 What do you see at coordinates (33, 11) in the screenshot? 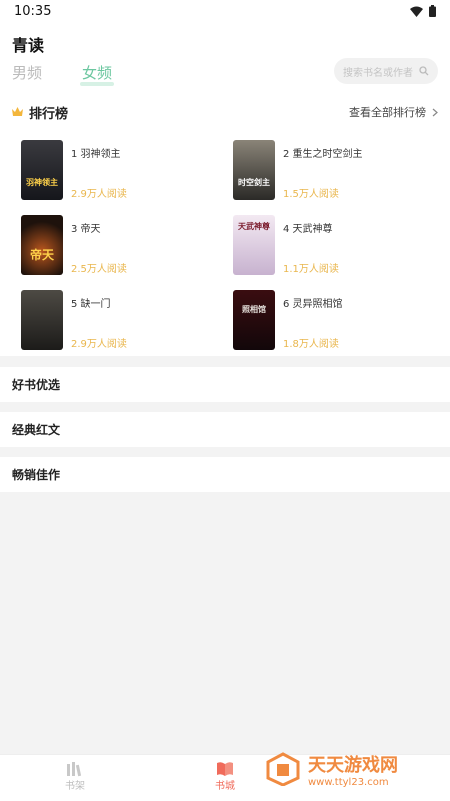
I see `status-time: 10:35` at bounding box center [33, 11].